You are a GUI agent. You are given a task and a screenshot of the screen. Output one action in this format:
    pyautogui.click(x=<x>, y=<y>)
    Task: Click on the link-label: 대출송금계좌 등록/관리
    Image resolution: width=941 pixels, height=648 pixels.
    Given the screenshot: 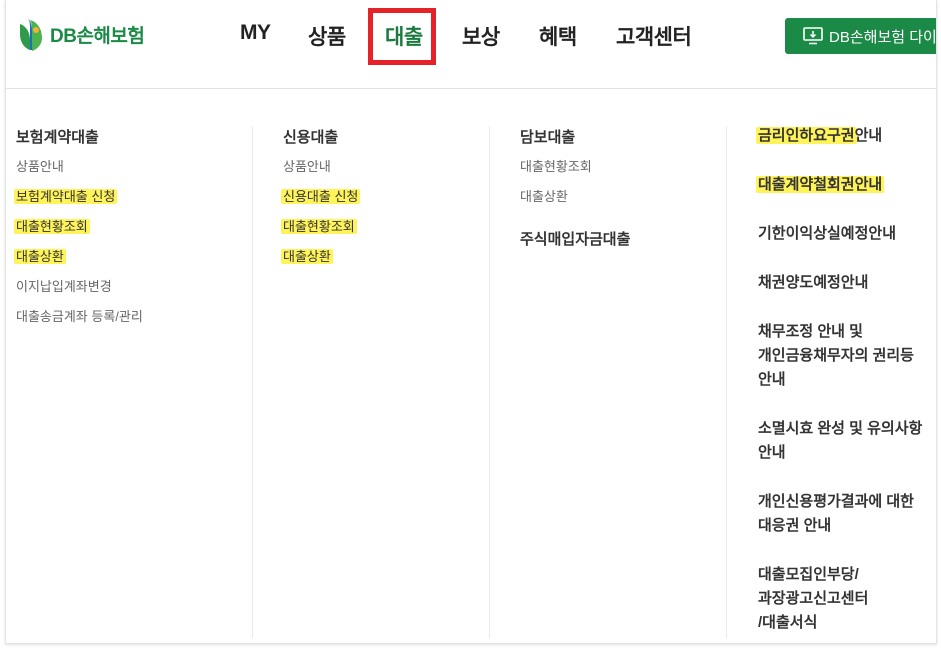 What is the action you would take?
    pyautogui.click(x=79, y=316)
    